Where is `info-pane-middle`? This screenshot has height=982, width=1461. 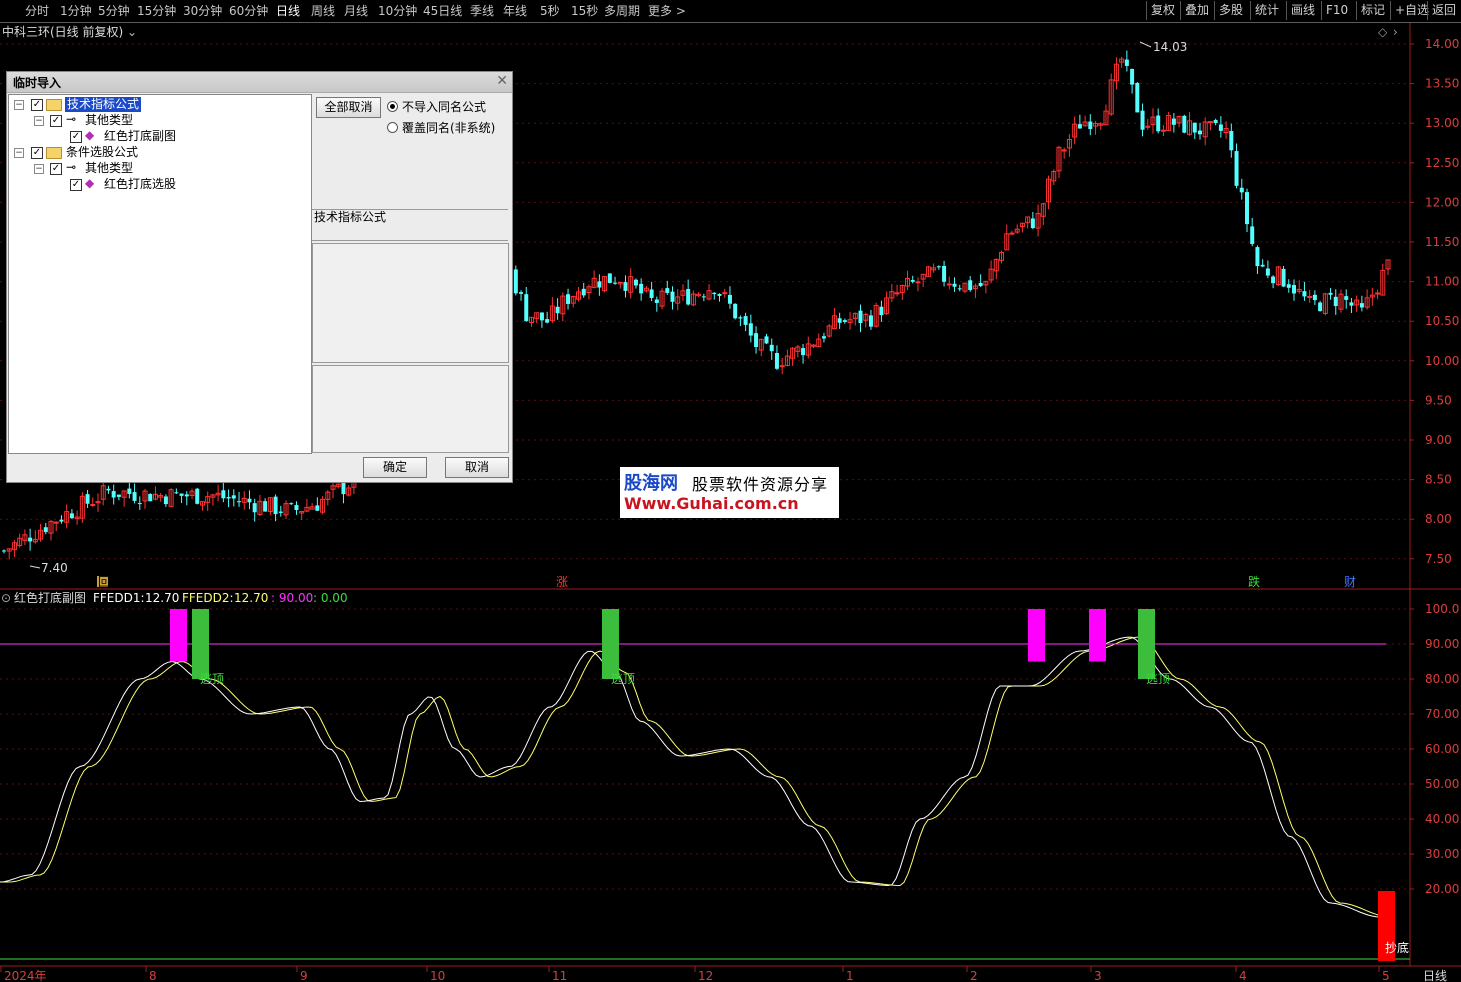
info-pane-middle is located at coordinates (410, 303).